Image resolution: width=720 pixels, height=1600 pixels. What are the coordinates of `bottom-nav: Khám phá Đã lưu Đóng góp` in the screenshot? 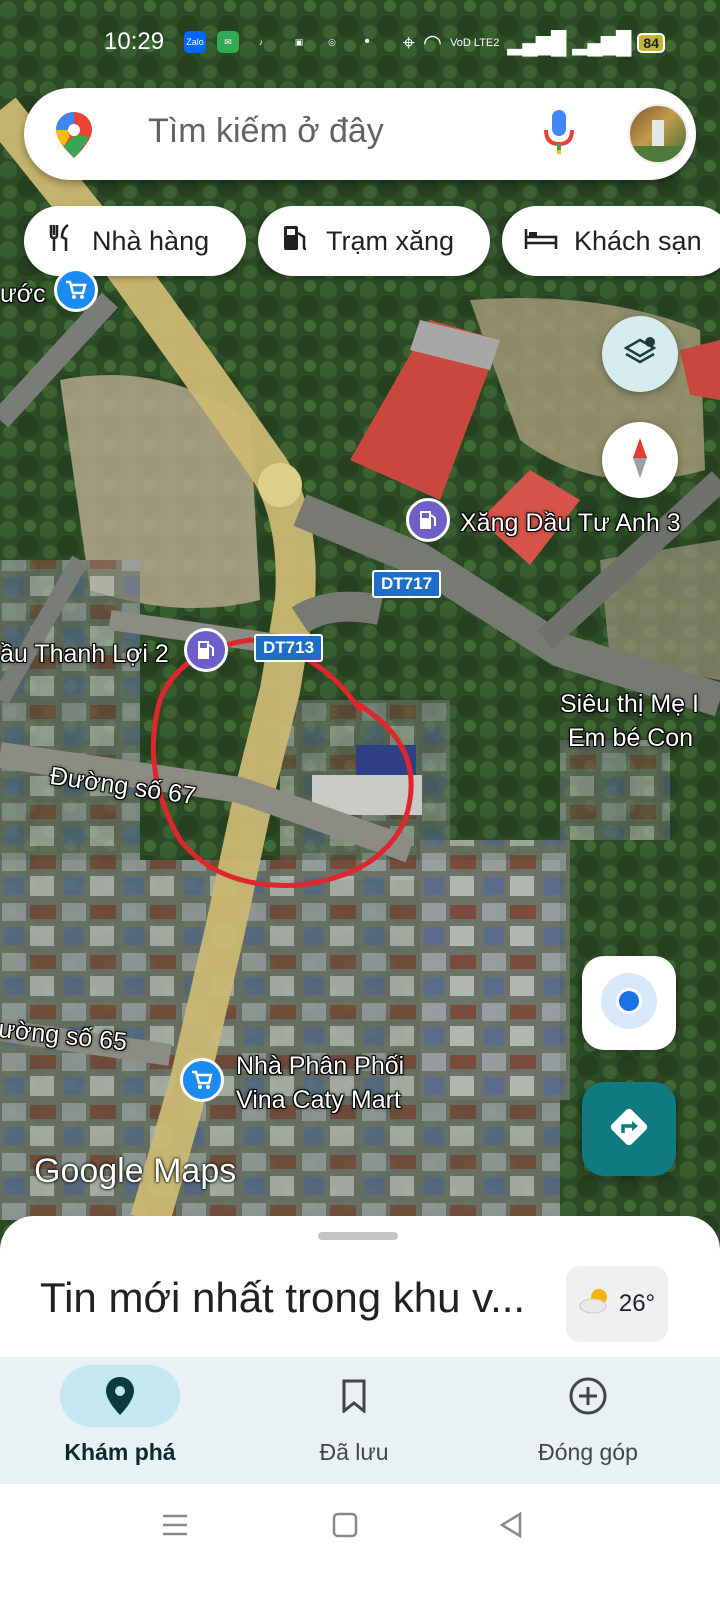 It's located at (360, 1420).